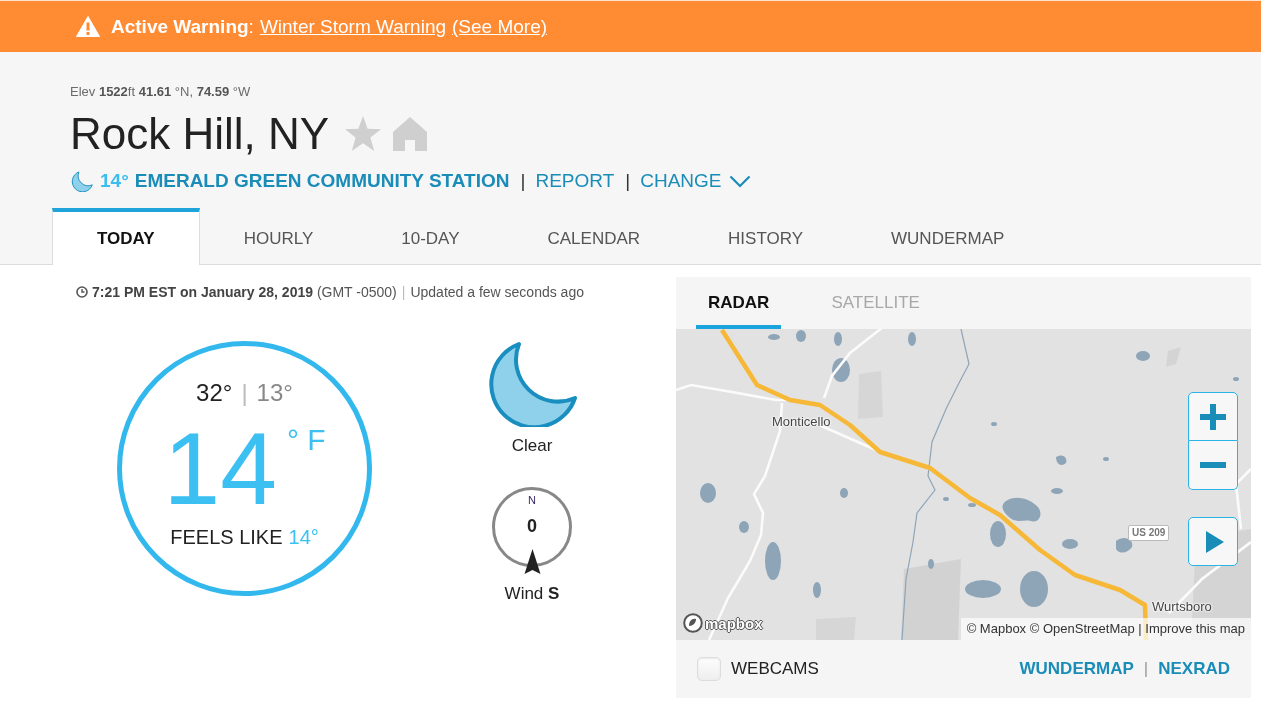 The width and height of the screenshot is (1261, 713). I want to click on temperature-unit: ° F, so click(306, 440).